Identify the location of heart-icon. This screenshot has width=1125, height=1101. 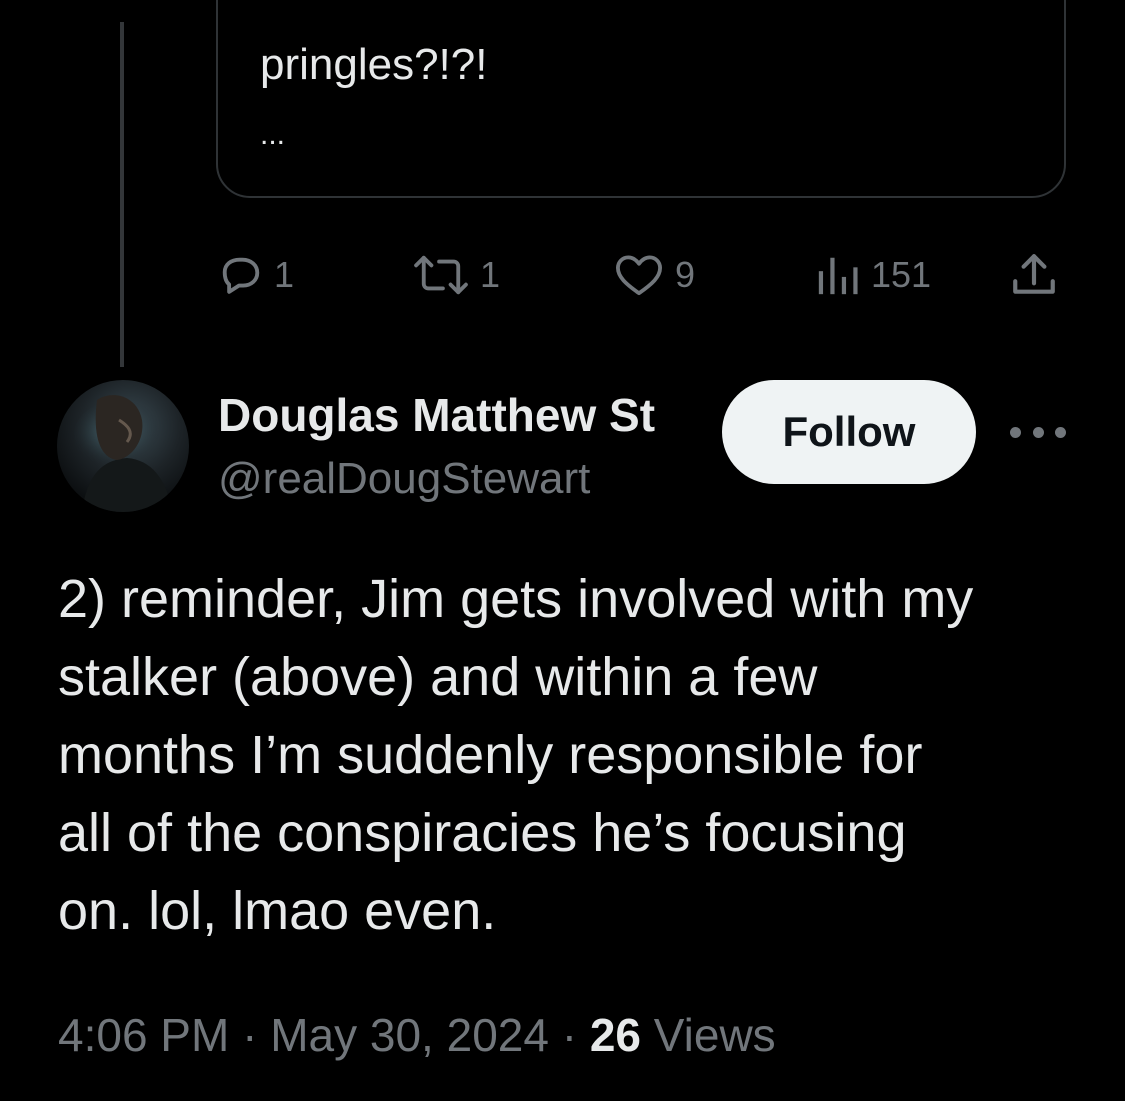
(639, 275).